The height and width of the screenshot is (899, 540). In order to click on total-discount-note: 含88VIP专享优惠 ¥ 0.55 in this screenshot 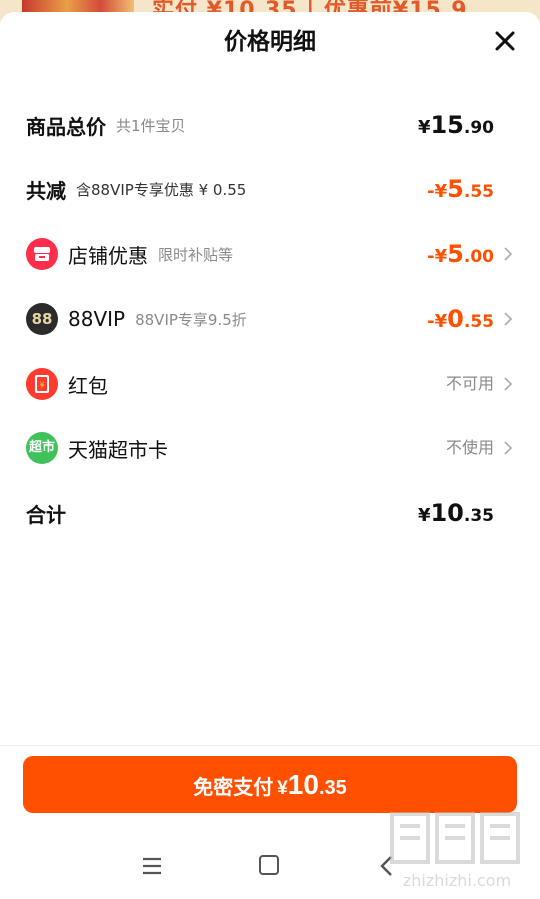, I will do `click(161, 189)`.